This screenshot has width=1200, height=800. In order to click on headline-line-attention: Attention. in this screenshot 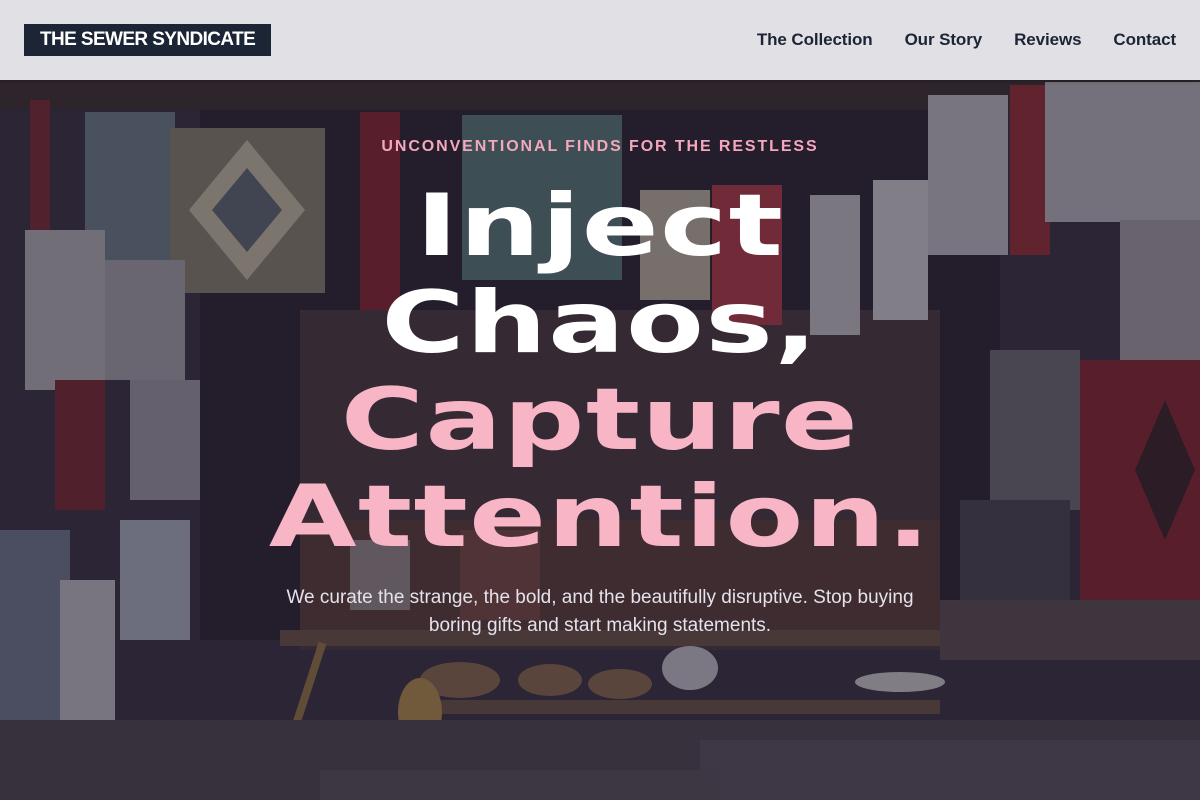, I will do `click(600, 517)`.